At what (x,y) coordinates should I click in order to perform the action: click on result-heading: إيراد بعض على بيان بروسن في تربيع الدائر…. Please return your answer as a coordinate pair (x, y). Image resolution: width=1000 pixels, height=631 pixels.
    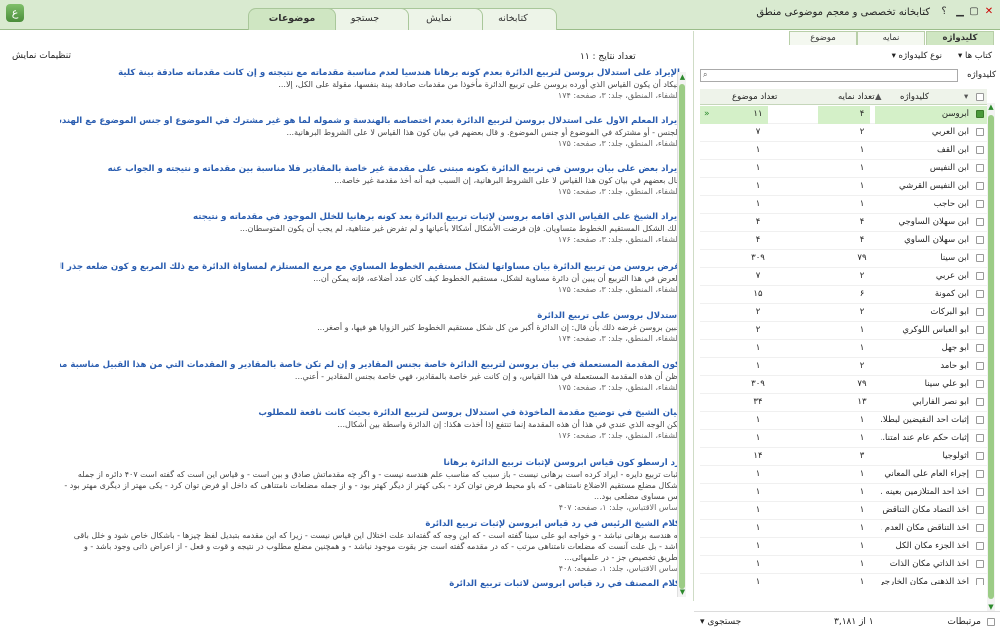
    Looking at the image, I should click on (370, 169).